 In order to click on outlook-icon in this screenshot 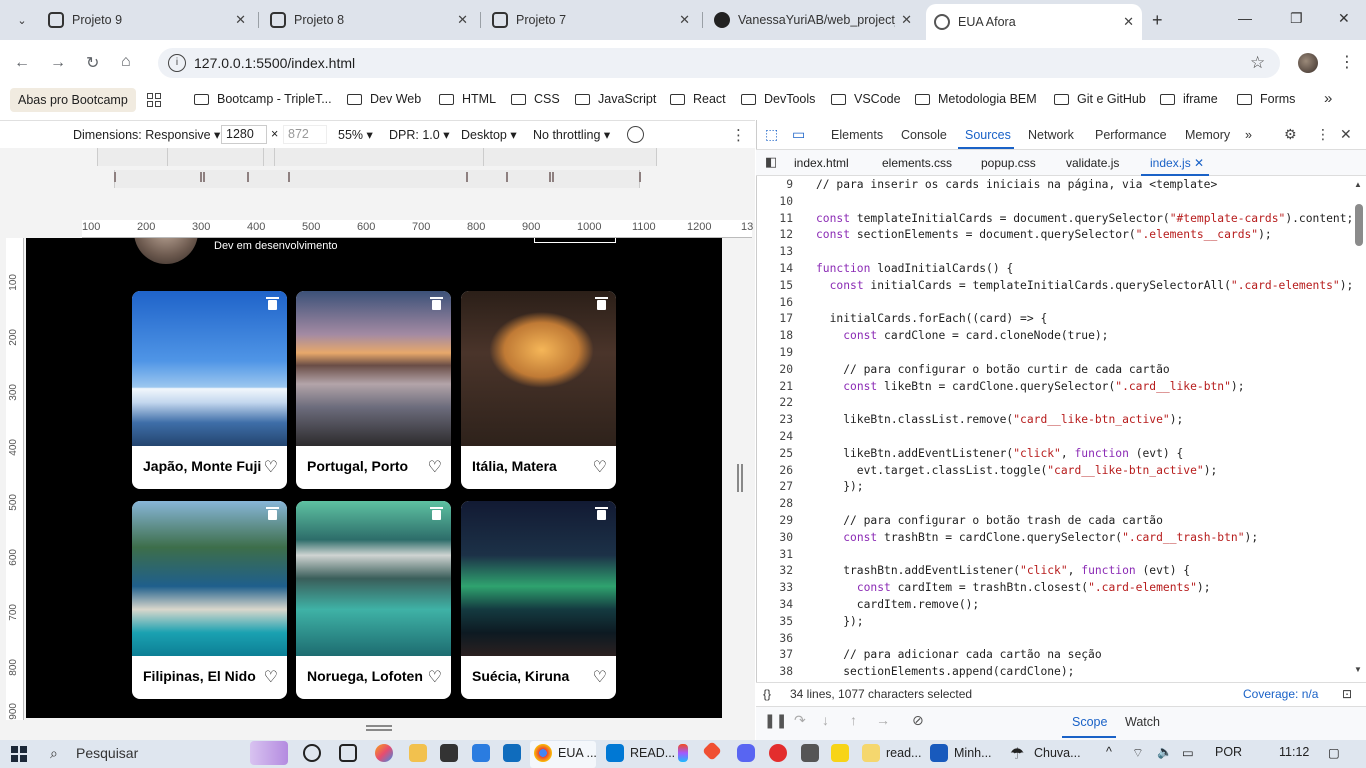, I will do `click(515, 753)`.